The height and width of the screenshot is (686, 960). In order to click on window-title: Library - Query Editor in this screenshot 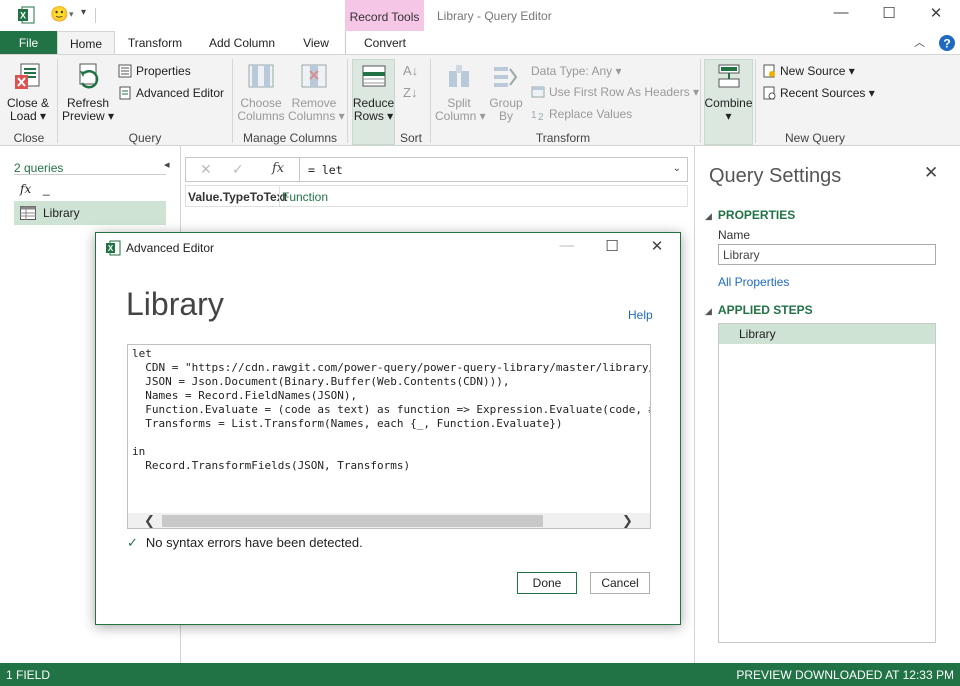, I will do `click(494, 16)`.